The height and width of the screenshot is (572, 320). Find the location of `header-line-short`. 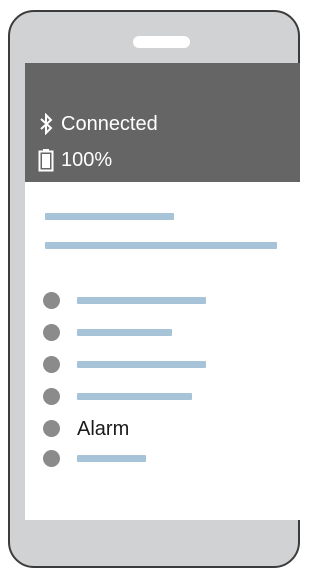

header-line-short is located at coordinates (109, 216).